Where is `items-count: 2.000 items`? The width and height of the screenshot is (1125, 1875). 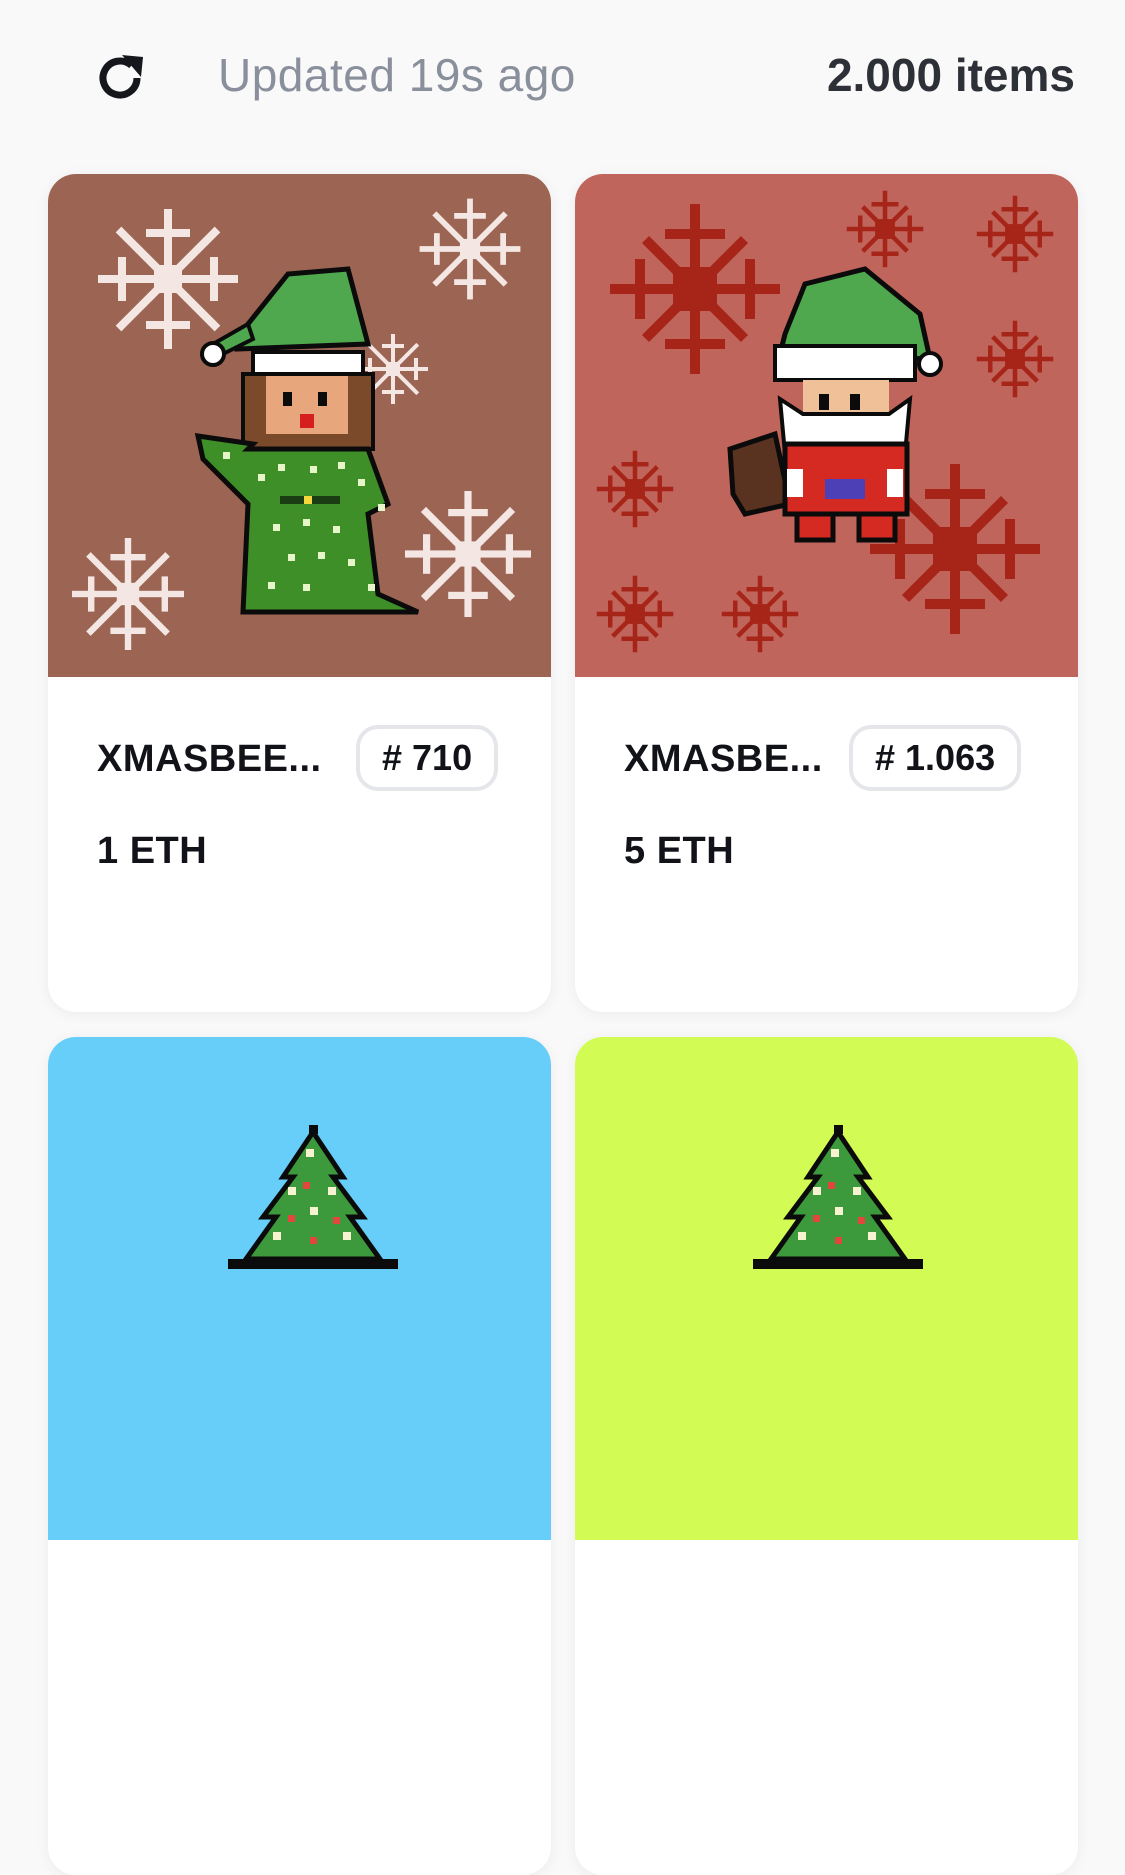
items-count: 2.000 items is located at coordinates (950, 75).